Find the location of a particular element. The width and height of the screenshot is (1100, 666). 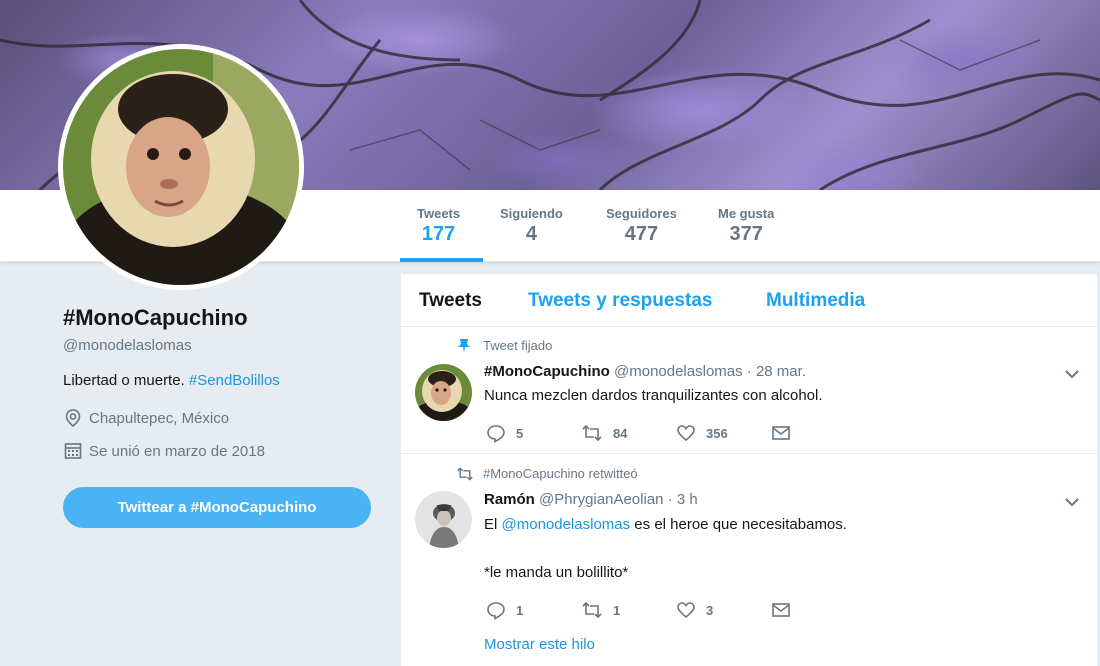

like-count: 3 is located at coordinates (710, 610).